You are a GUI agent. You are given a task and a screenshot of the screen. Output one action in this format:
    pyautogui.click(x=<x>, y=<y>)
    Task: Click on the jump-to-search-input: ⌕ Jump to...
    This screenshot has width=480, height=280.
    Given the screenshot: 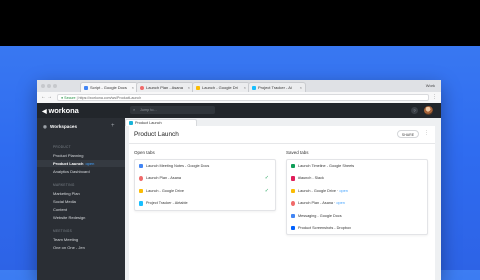 What is the action you would take?
    pyautogui.click(x=172, y=110)
    